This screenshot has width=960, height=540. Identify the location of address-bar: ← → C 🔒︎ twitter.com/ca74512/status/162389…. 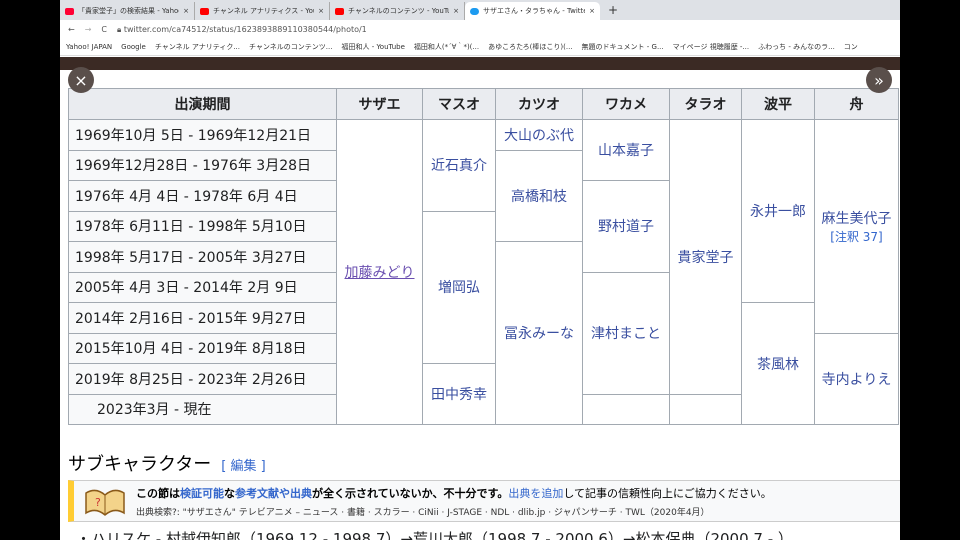
(480, 29).